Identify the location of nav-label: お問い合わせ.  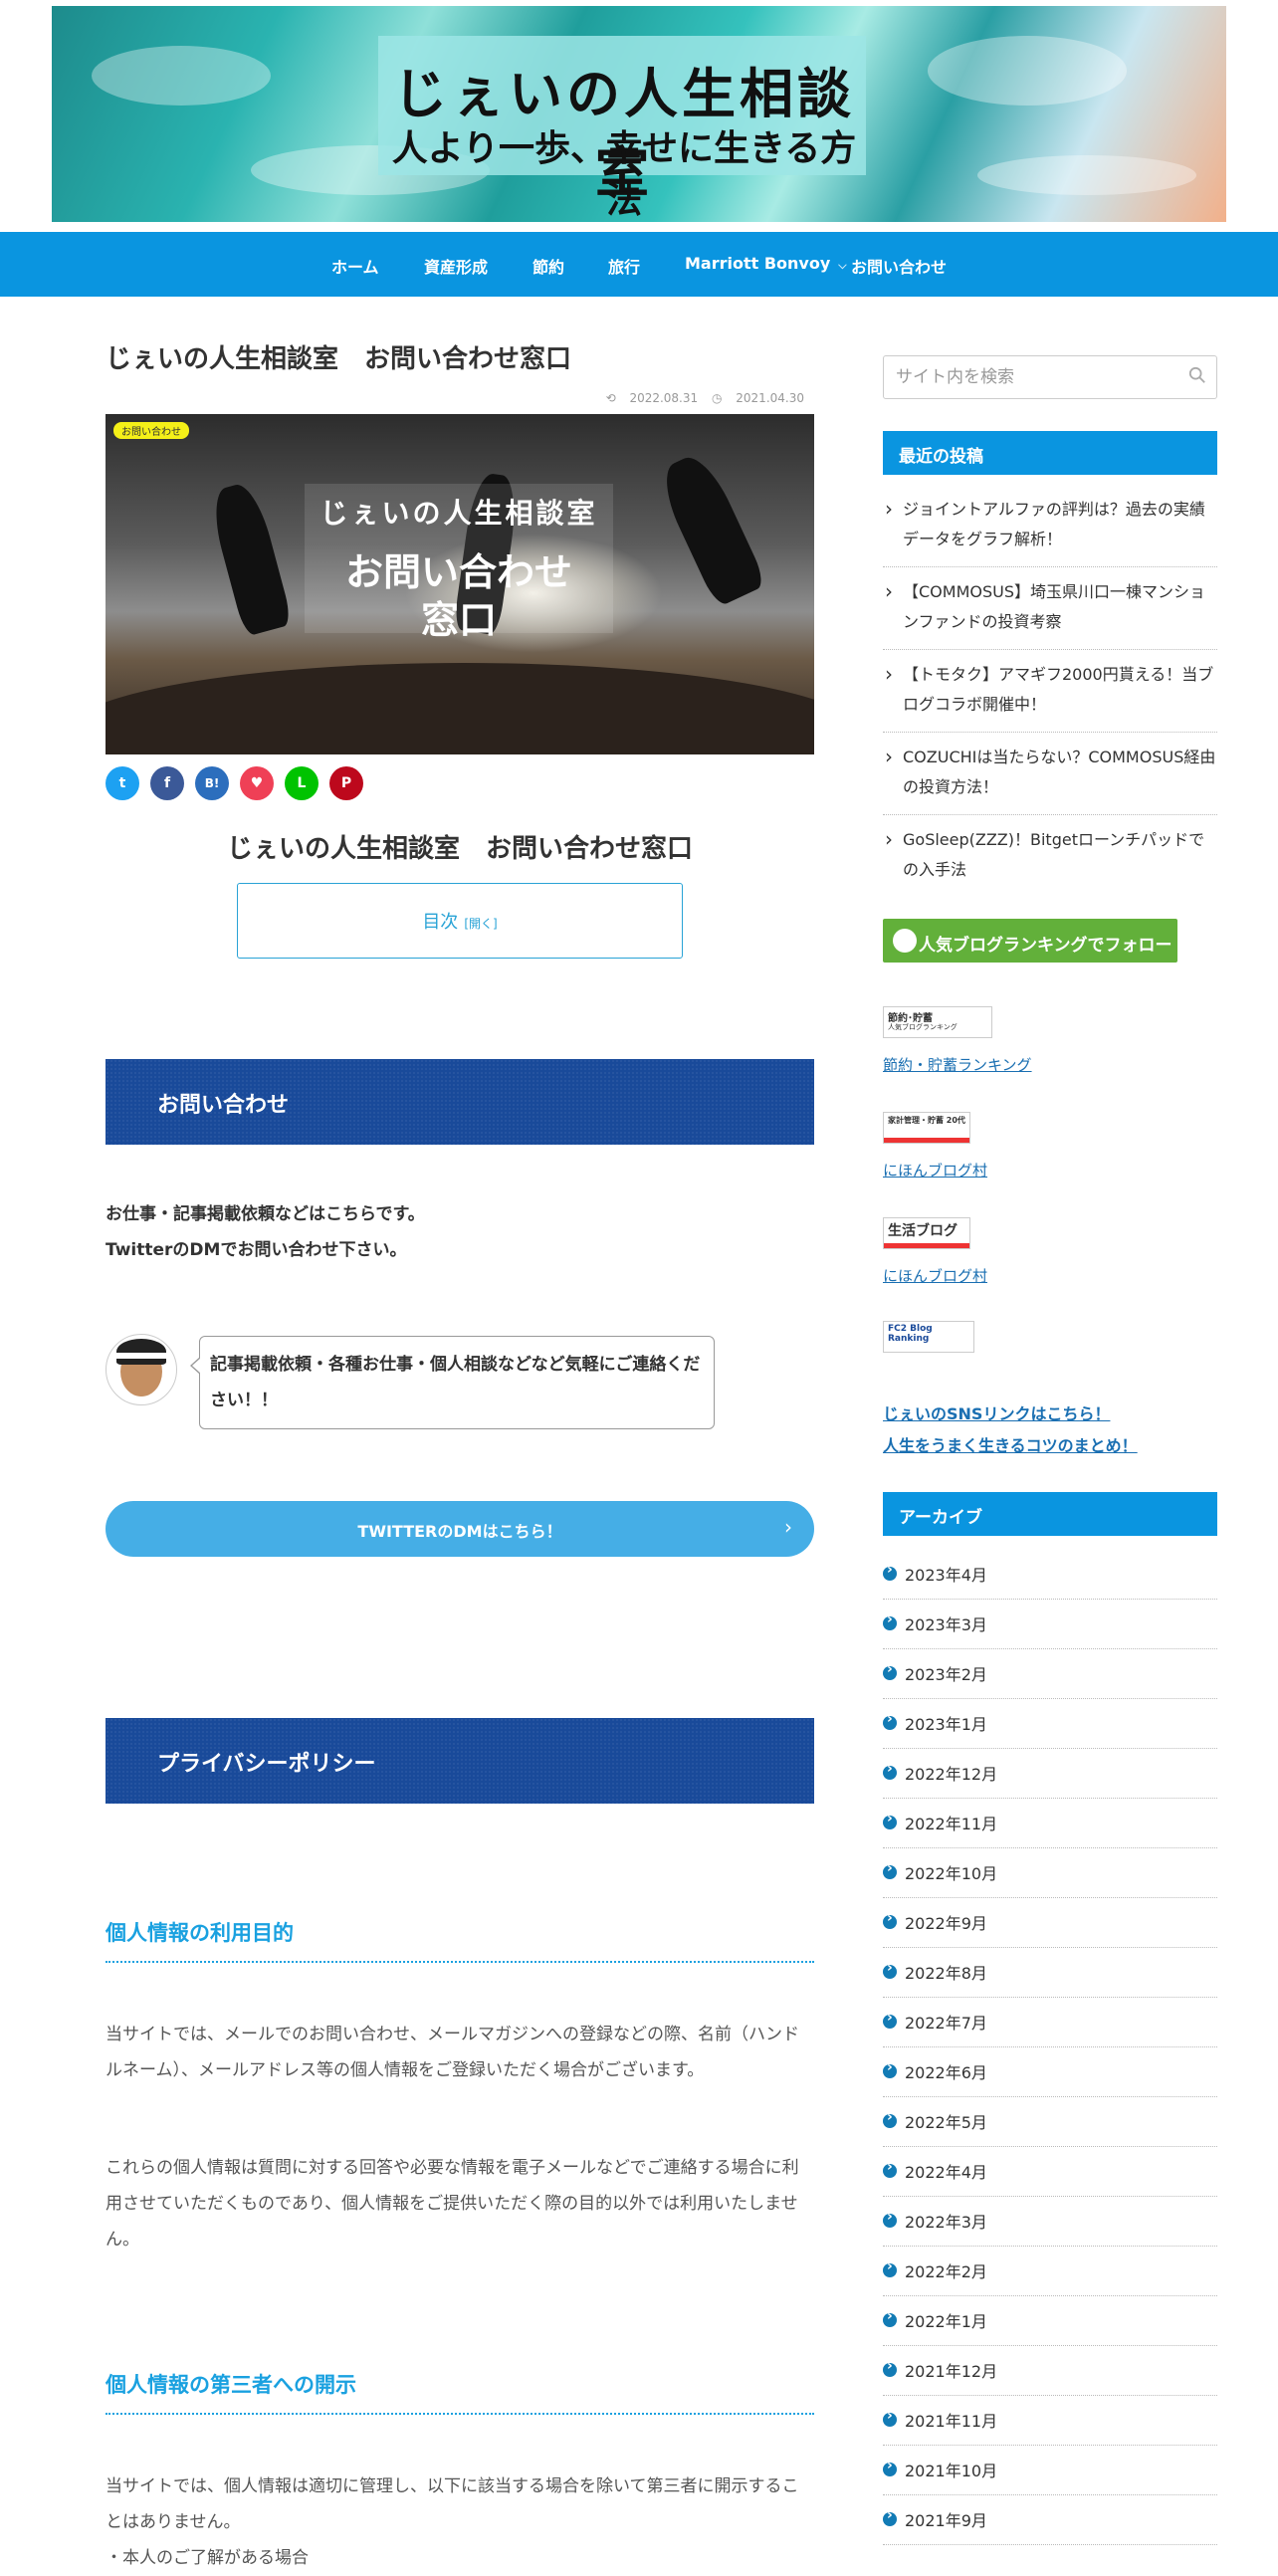
(900, 267).